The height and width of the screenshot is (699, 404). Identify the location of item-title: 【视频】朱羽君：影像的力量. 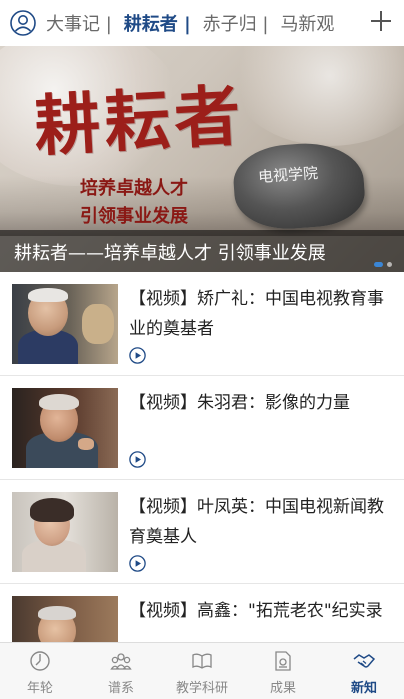
(239, 403).